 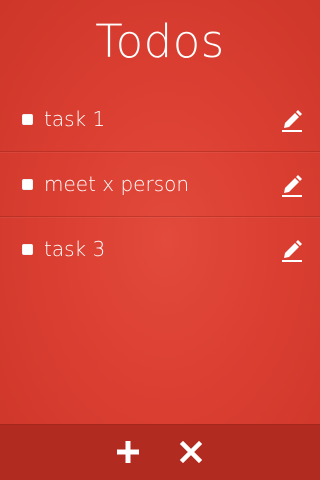 What do you see at coordinates (75, 119) in the screenshot?
I see `todo-label: task 1` at bounding box center [75, 119].